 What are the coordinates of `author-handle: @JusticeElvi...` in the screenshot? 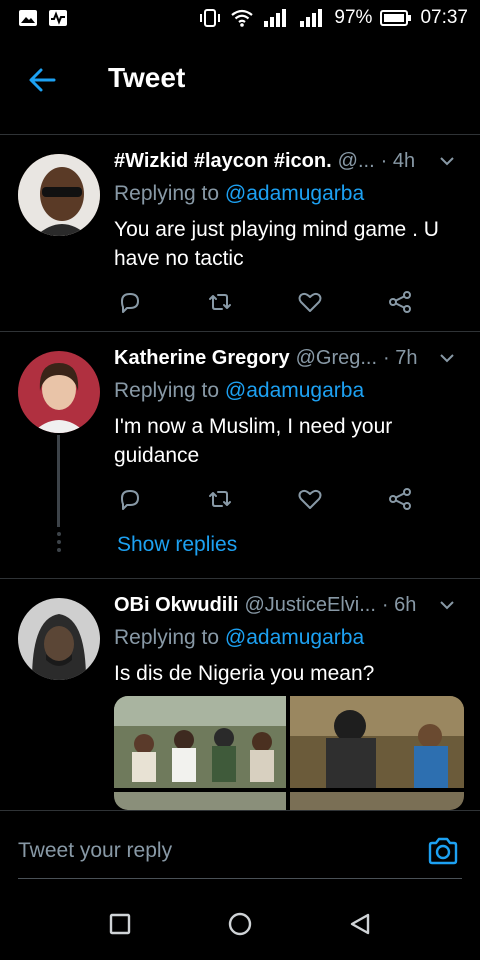 It's located at (309, 605).